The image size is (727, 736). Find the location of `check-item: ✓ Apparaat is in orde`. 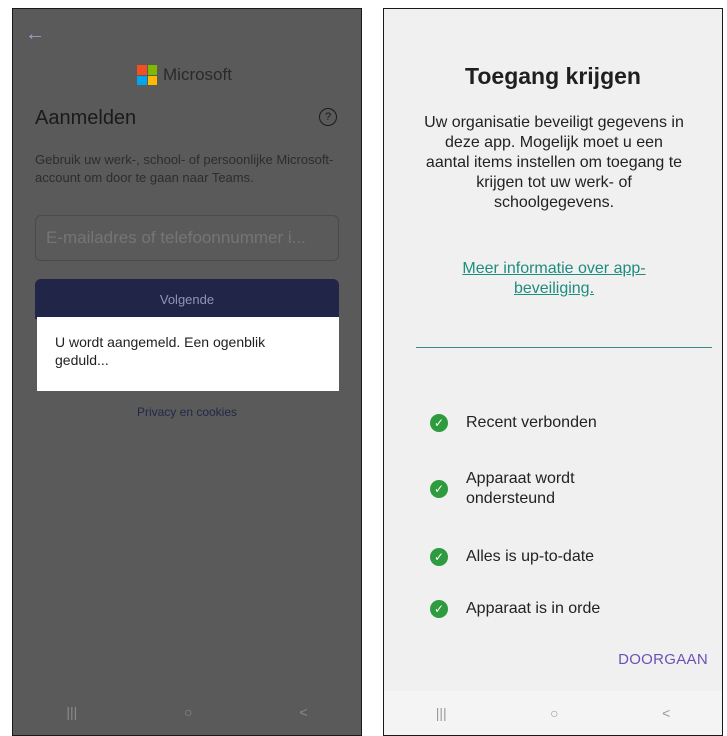

check-item: ✓ Apparaat is in orde is located at coordinates (515, 609).